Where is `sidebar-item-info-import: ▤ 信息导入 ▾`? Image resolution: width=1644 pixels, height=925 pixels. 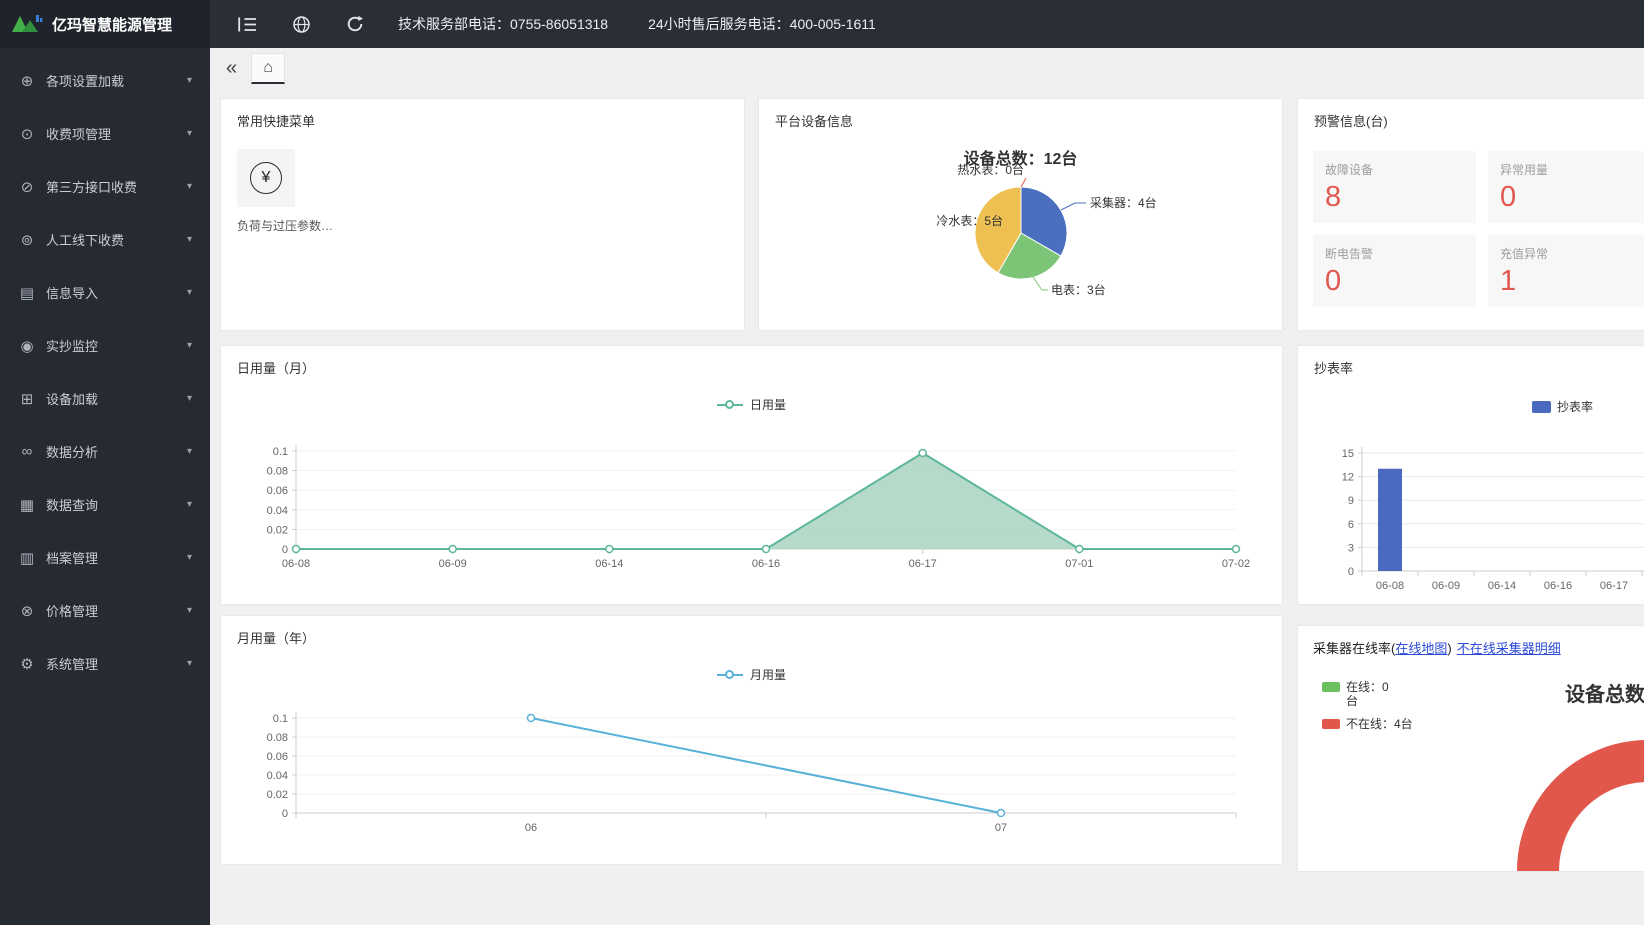 sidebar-item-info-import: ▤ 信息导入 ▾ is located at coordinates (105, 292).